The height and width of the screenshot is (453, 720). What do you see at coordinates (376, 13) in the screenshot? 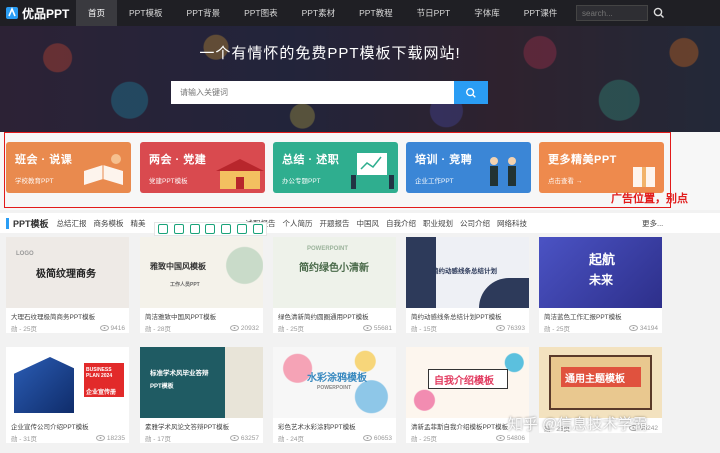
I see `nav-ppt-tutorials: PPT教程` at bounding box center [376, 13].